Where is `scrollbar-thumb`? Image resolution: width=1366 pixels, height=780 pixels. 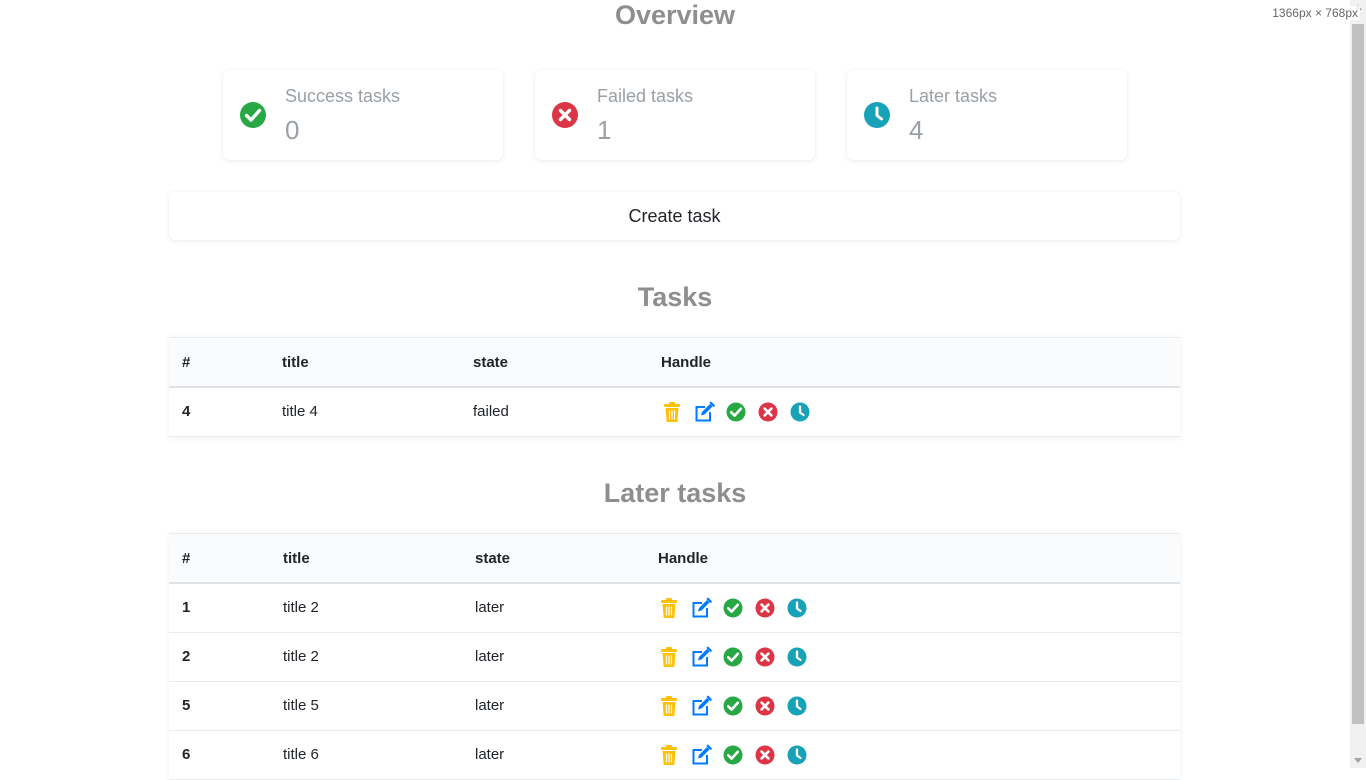 scrollbar-thumb is located at coordinates (1358, 374).